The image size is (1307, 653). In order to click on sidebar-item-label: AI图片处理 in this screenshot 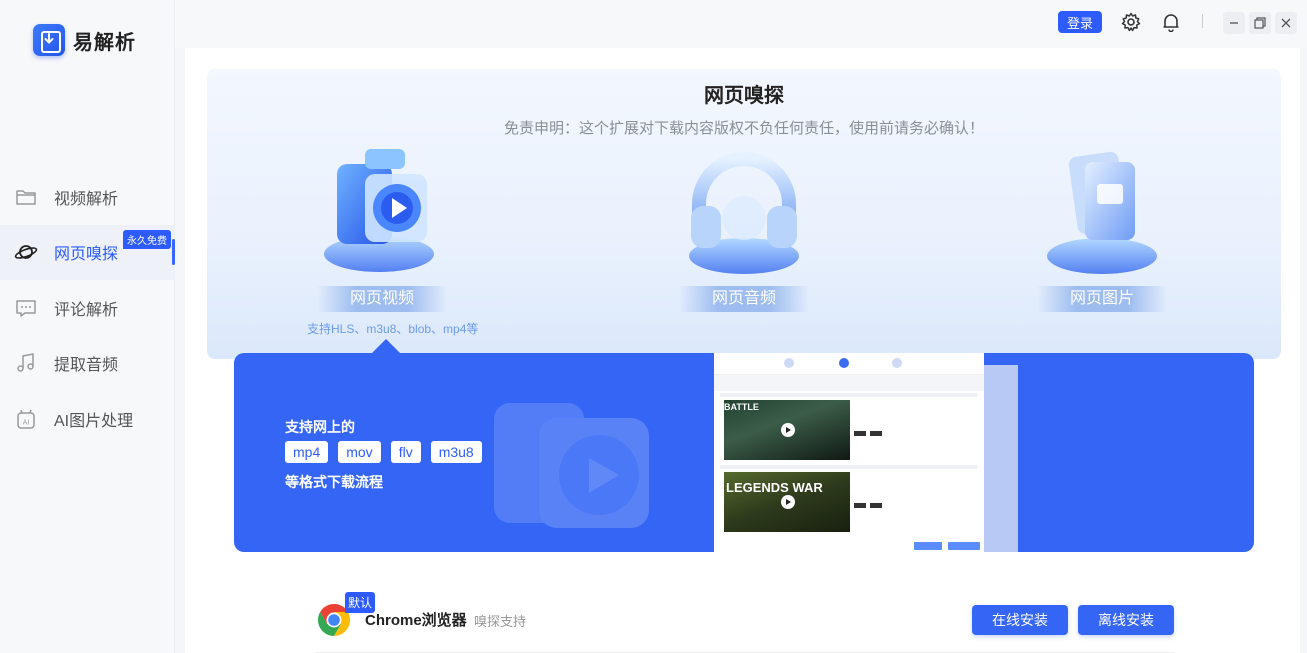, I will do `click(94, 421)`.